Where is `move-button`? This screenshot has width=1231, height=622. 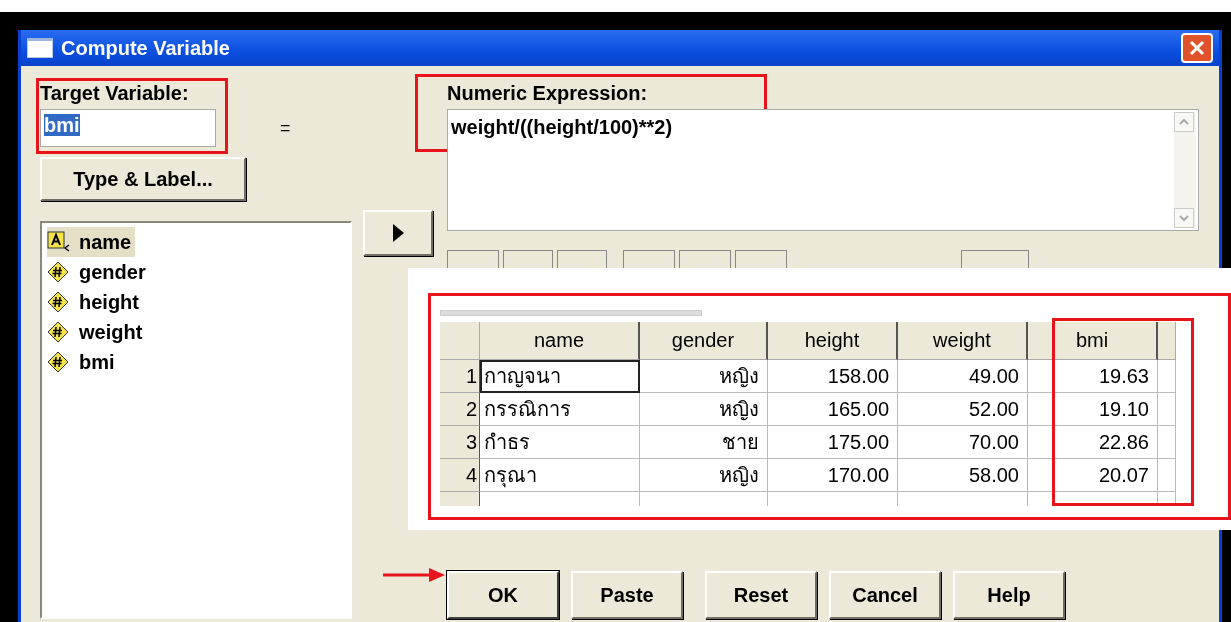 move-button is located at coordinates (398, 233).